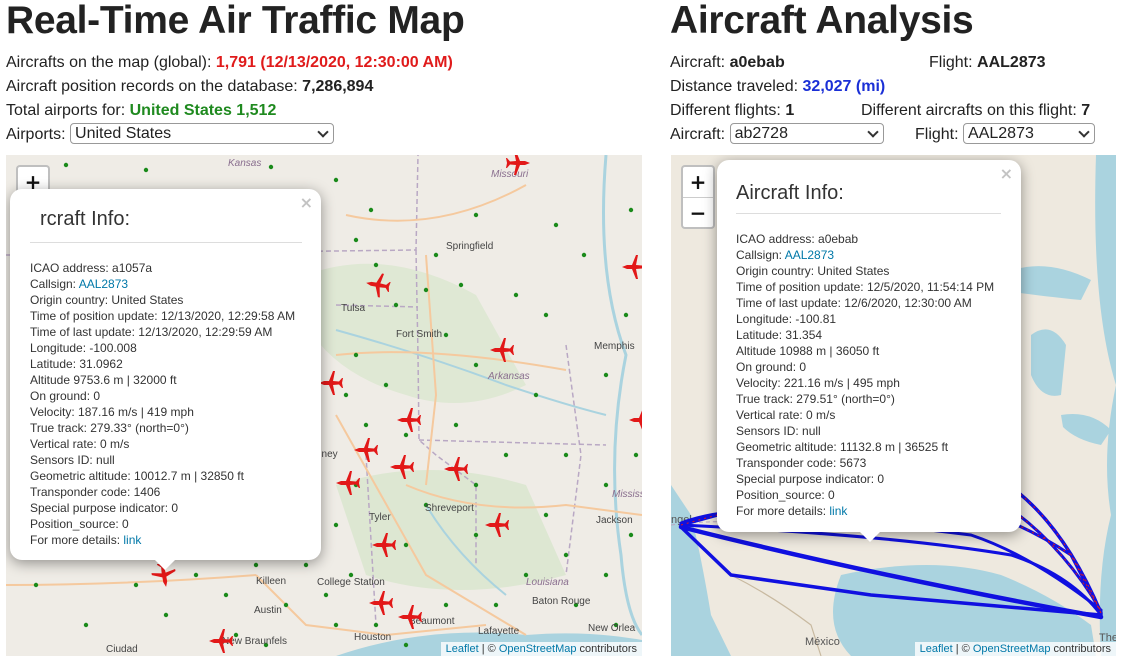 The width and height of the screenshot is (1123, 668). What do you see at coordinates (822, 642) in the screenshot?
I see `map-place-label: México` at bounding box center [822, 642].